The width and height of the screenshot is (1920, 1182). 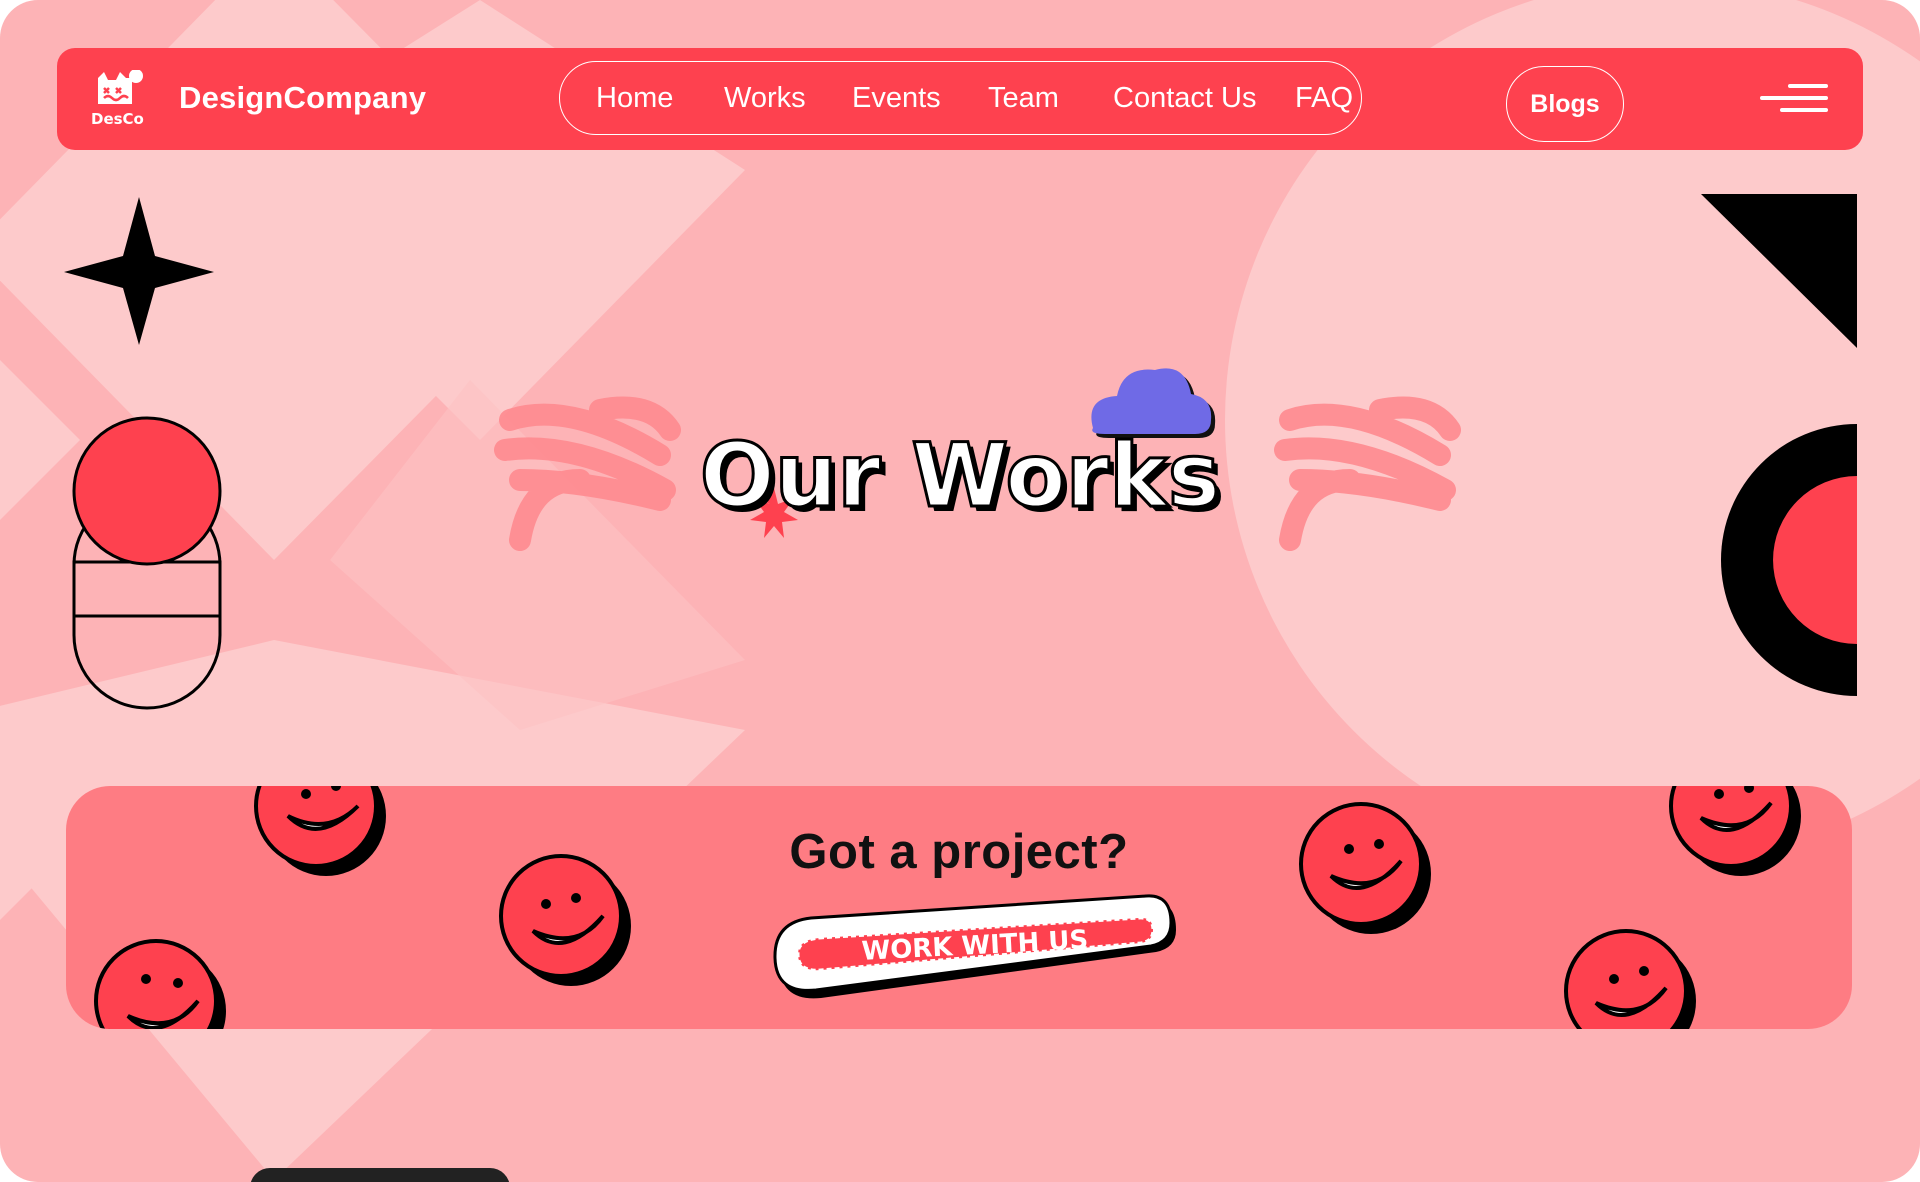 I want to click on cta-heading: Got a project?, so click(x=959, y=852).